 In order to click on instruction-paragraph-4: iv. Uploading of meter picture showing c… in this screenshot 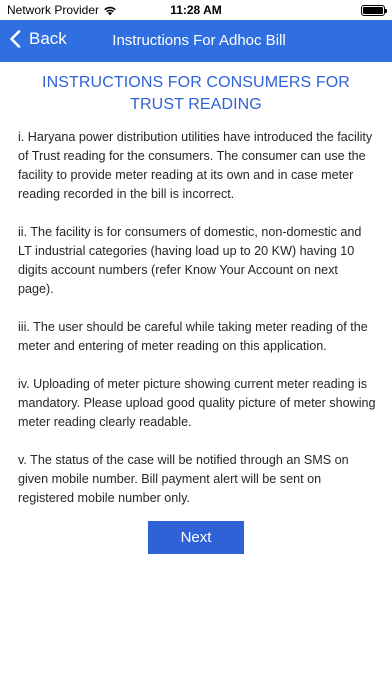, I will do `click(197, 403)`.